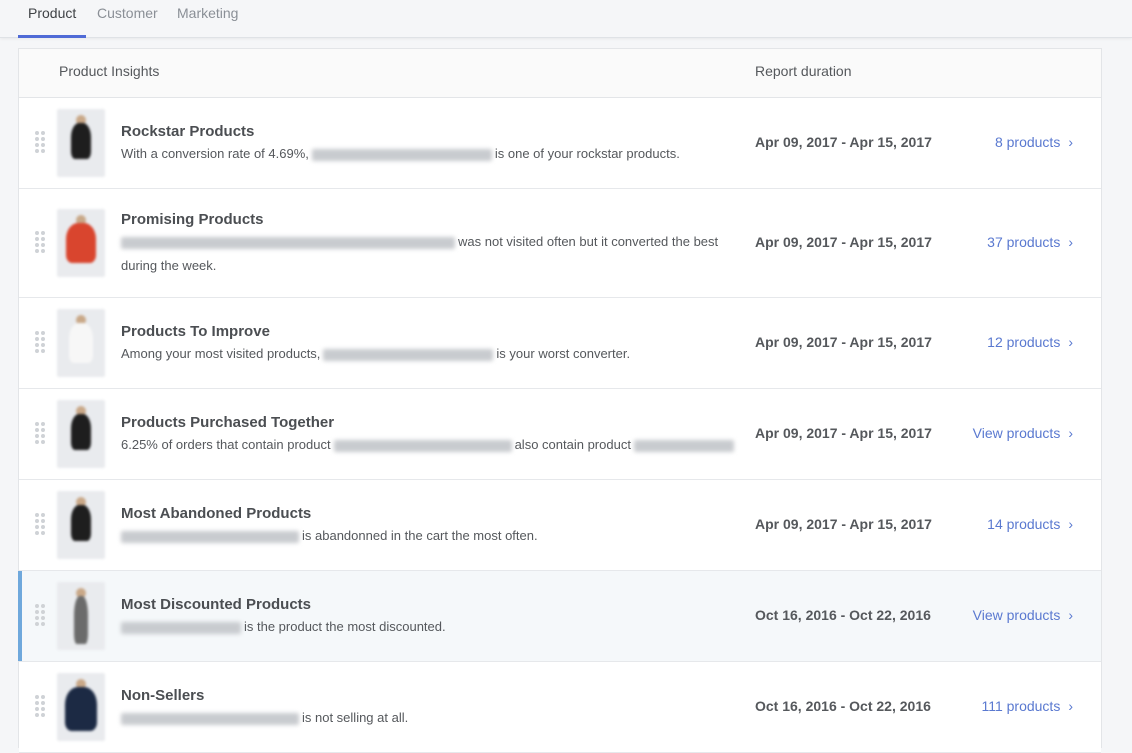 The height and width of the screenshot is (753, 1132). I want to click on view-products-link: 12 products ›, so click(1030, 342).